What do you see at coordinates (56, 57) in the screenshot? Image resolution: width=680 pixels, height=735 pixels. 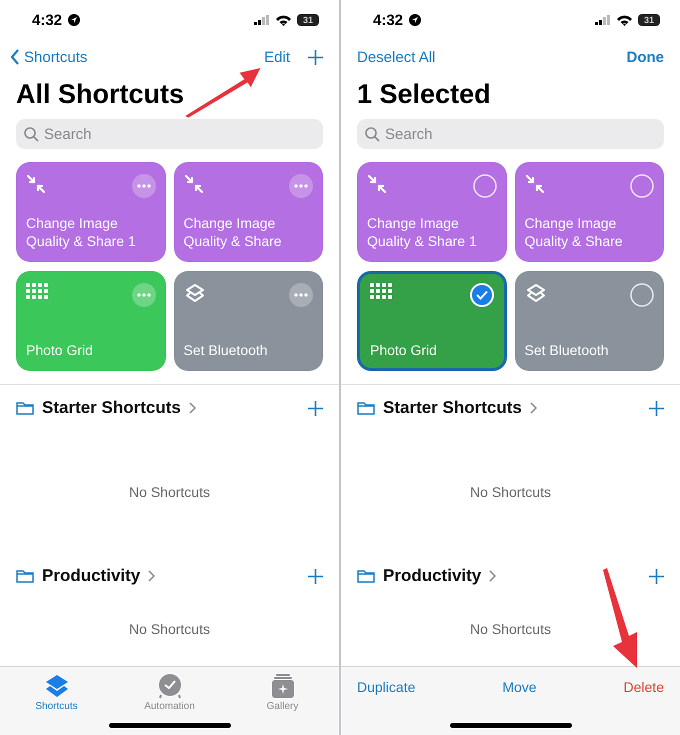 I see `back-label: Shortcuts` at bounding box center [56, 57].